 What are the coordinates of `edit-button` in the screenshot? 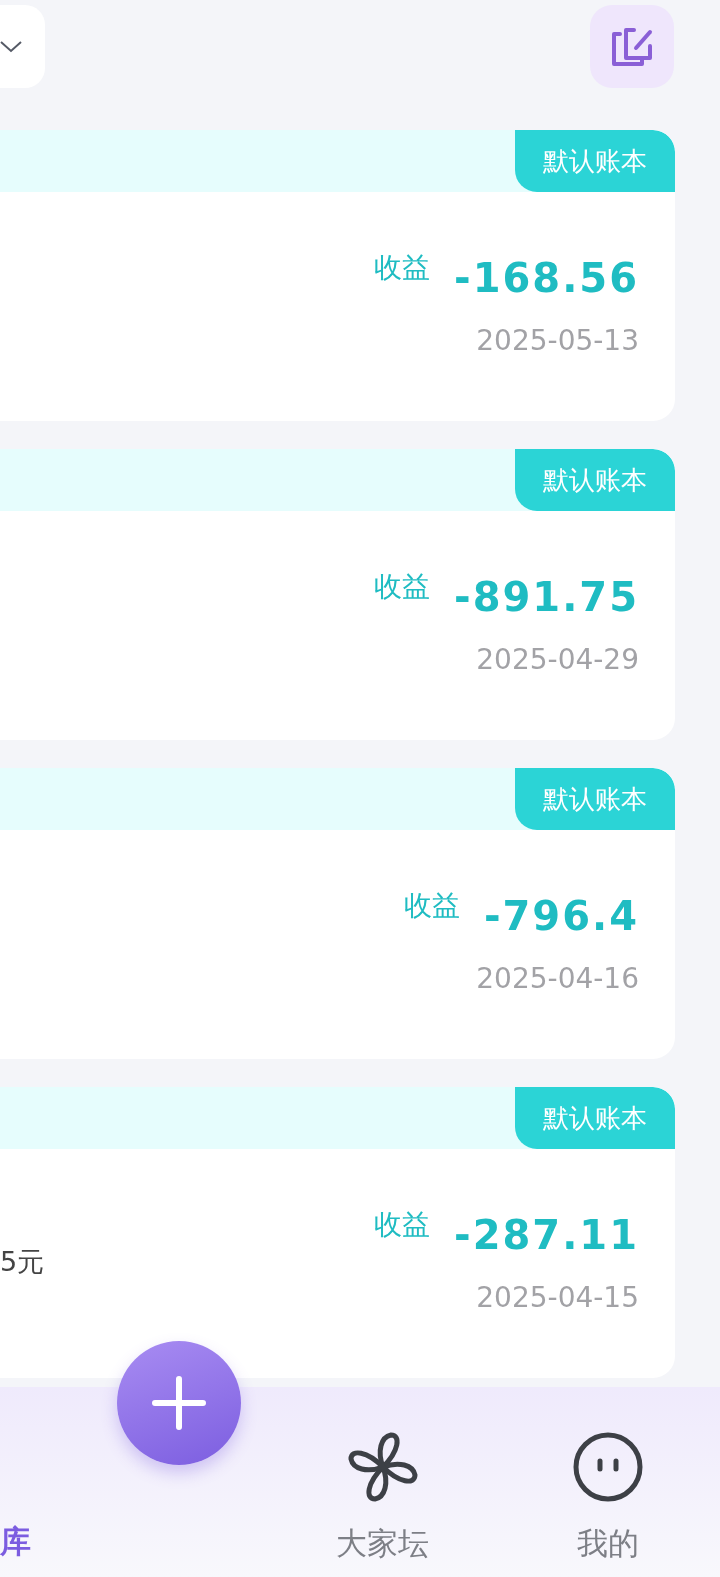 It's located at (632, 46).